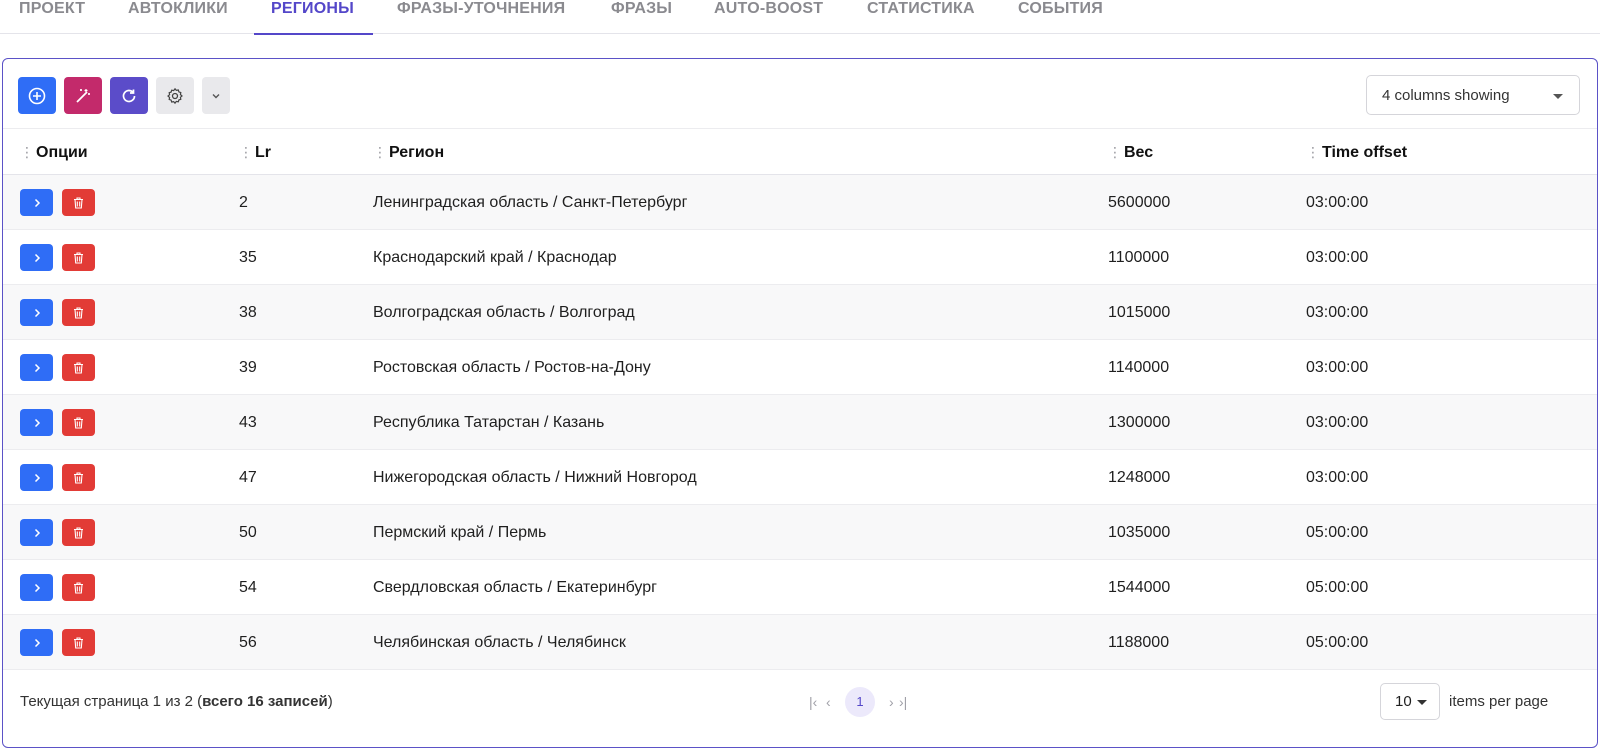  What do you see at coordinates (1139, 202) in the screenshot?
I see `cell-weight: 5600000` at bounding box center [1139, 202].